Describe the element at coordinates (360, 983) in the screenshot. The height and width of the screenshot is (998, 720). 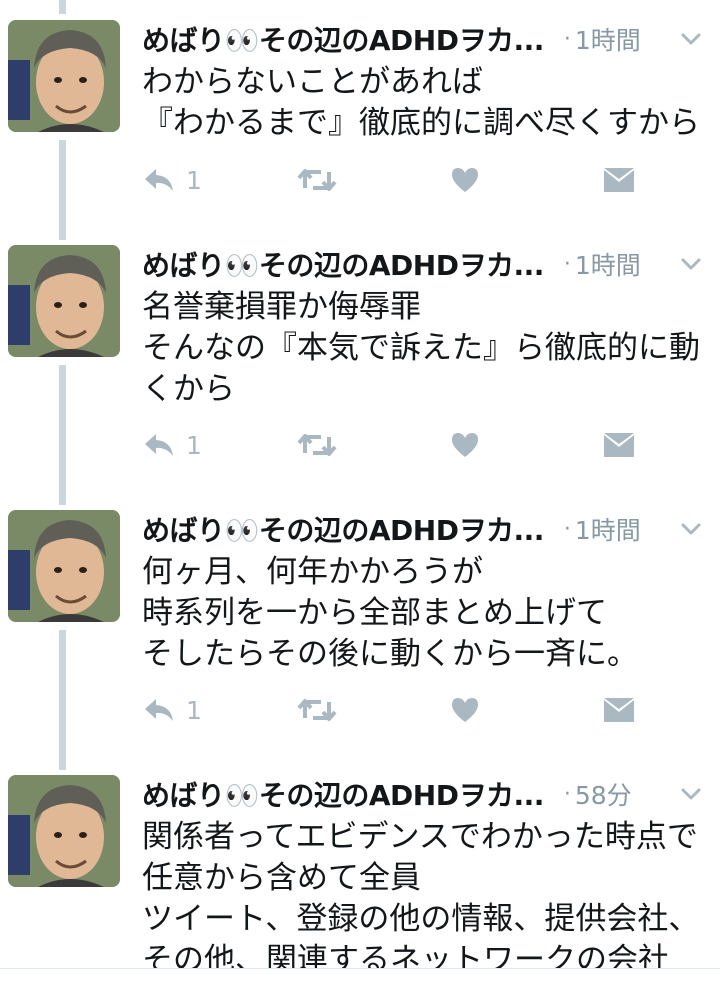
I see `bottom-bar` at that location.